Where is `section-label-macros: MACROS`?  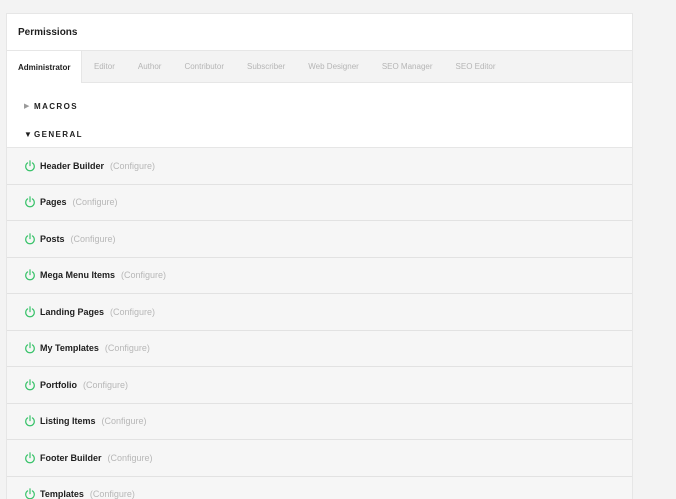
section-label-macros: MACROS is located at coordinates (56, 106).